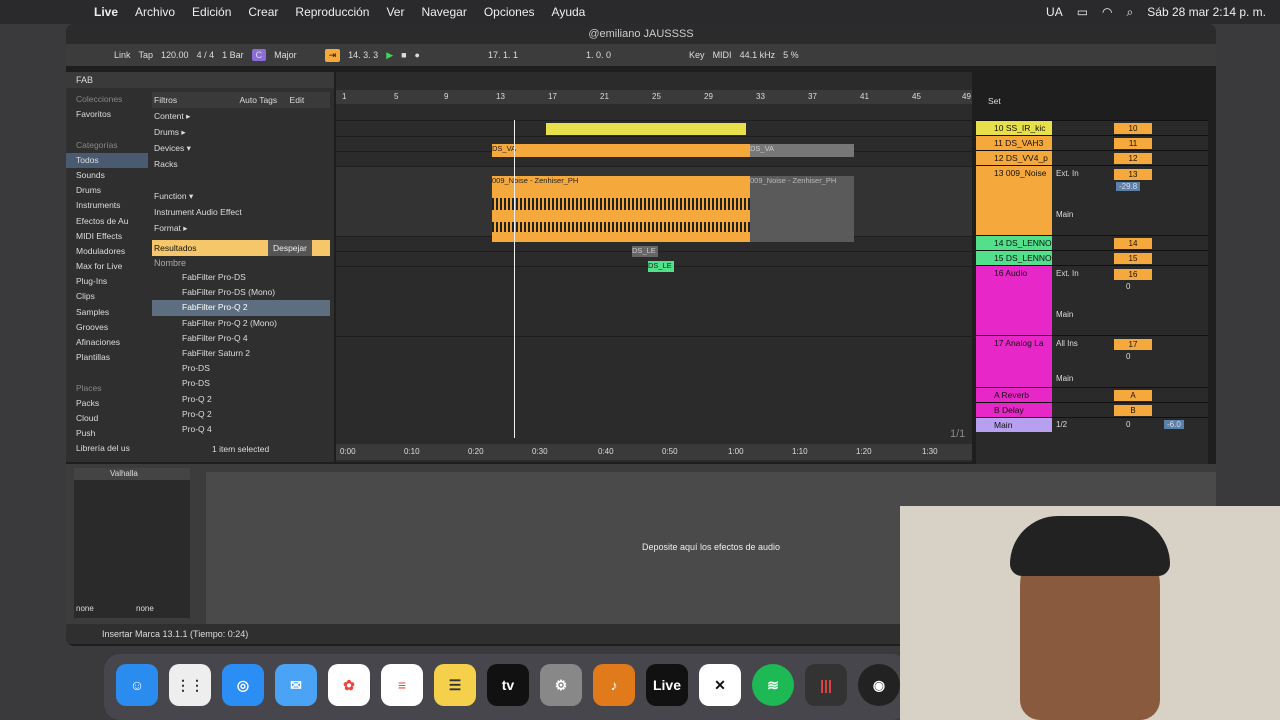 The width and height of the screenshot is (1280, 720). What do you see at coordinates (241, 263) in the screenshot?
I see `name-column-header: Nombre` at bounding box center [241, 263].